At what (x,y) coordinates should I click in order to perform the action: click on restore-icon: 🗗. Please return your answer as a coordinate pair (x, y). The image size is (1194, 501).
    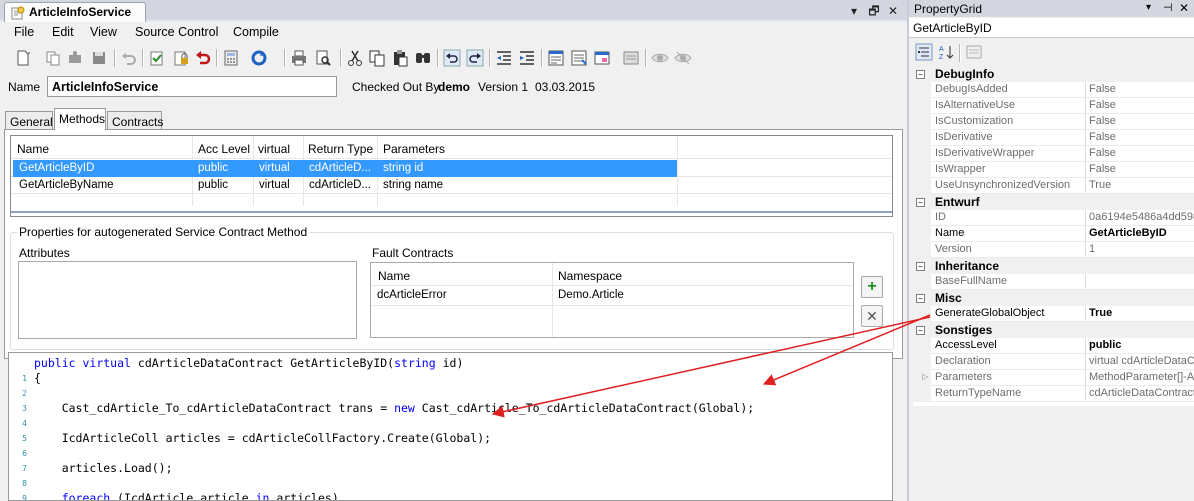
    Looking at the image, I should click on (874, 11).